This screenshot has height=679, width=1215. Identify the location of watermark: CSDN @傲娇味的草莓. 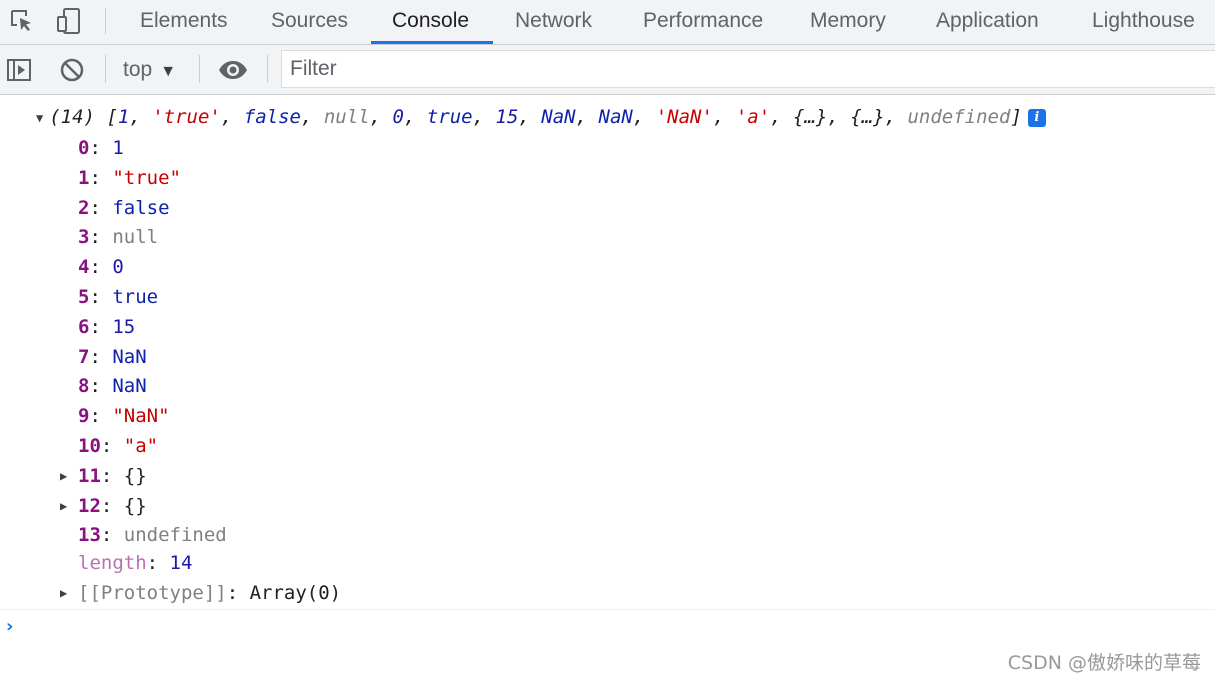
(1104, 663).